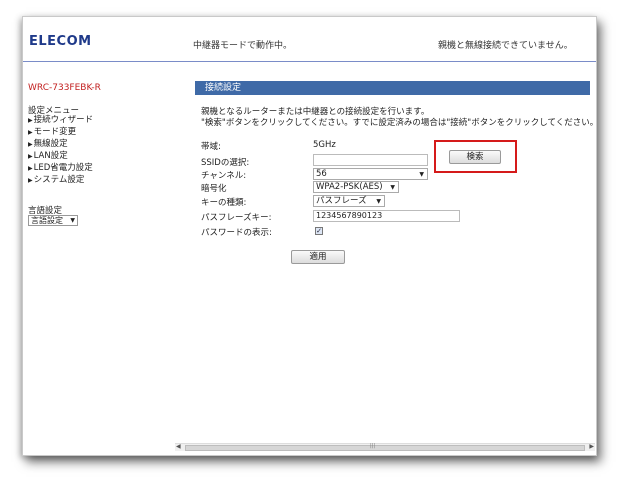 Image resolution: width=635 pixels, height=496 pixels. What do you see at coordinates (392, 88) in the screenshot?
I see `section-title: 接続設定` at bounding box center [392, 88].